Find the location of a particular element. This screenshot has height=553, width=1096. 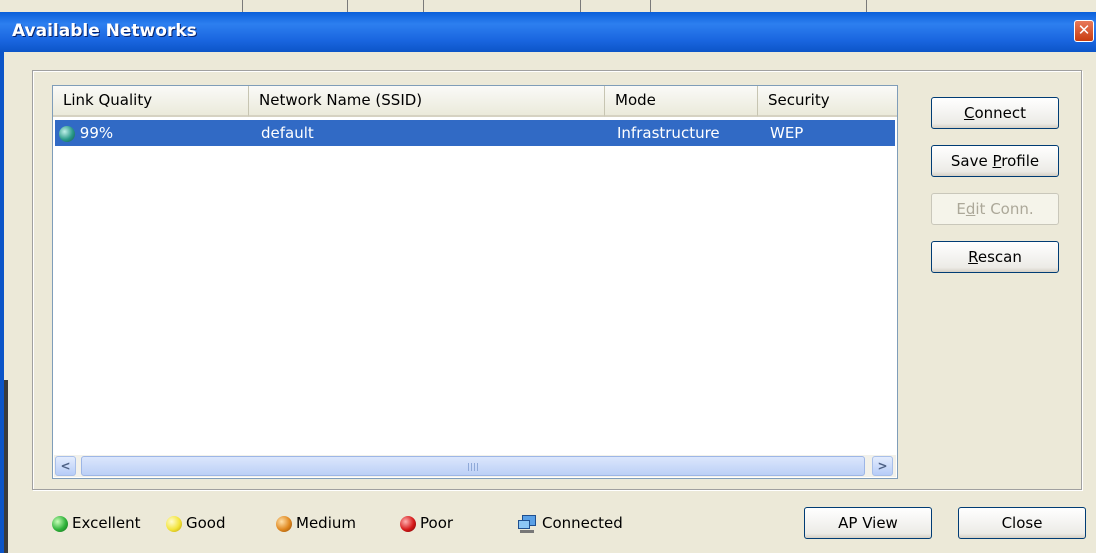

connect-label-post: onnect is located at coordinates (1000, 113).